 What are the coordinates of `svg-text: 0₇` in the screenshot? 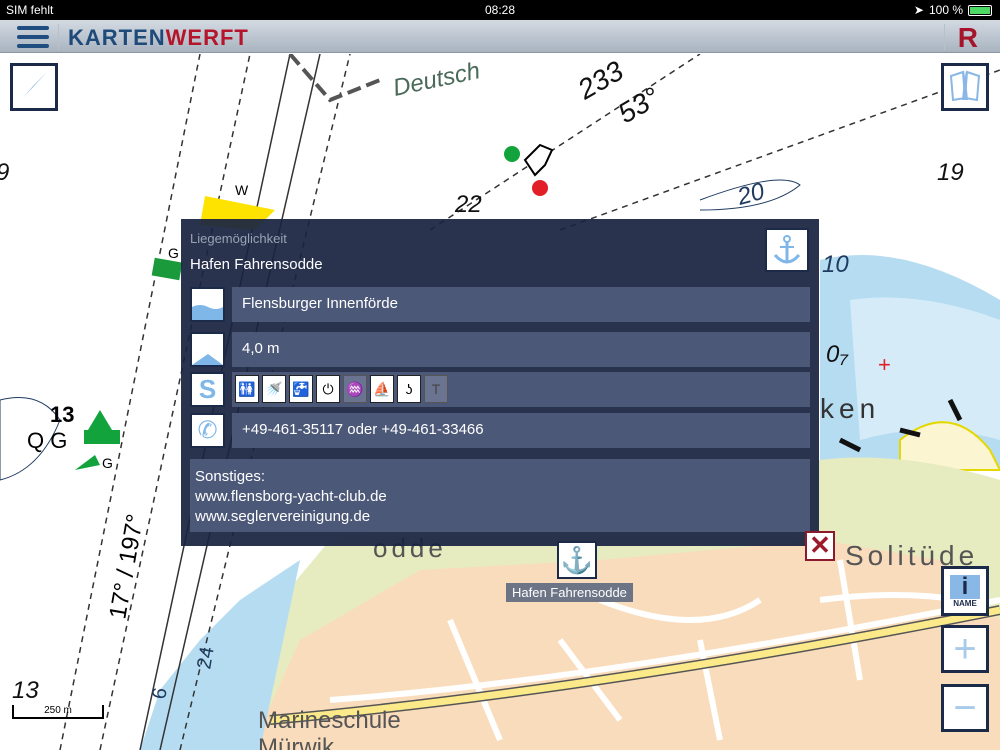 It's located at (837, 354).